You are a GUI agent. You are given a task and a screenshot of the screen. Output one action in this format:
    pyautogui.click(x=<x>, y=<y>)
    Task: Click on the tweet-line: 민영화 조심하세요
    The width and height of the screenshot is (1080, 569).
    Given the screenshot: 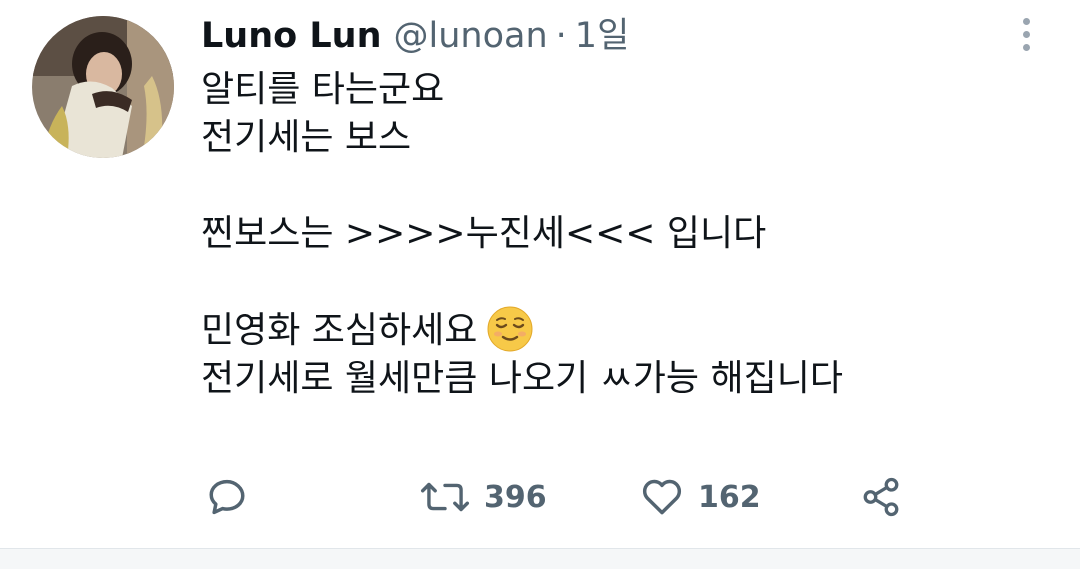 What is the action you would take?
    pyautogui.click(x=339, y=330)
    